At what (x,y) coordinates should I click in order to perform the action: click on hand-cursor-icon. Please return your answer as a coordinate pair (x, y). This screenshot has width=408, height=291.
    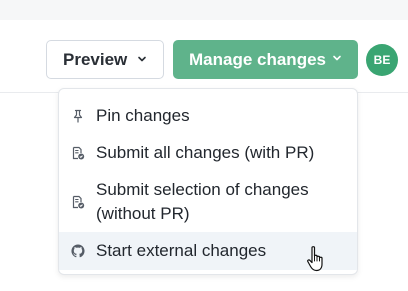
    Looking at the image, I should click on (315, 259).